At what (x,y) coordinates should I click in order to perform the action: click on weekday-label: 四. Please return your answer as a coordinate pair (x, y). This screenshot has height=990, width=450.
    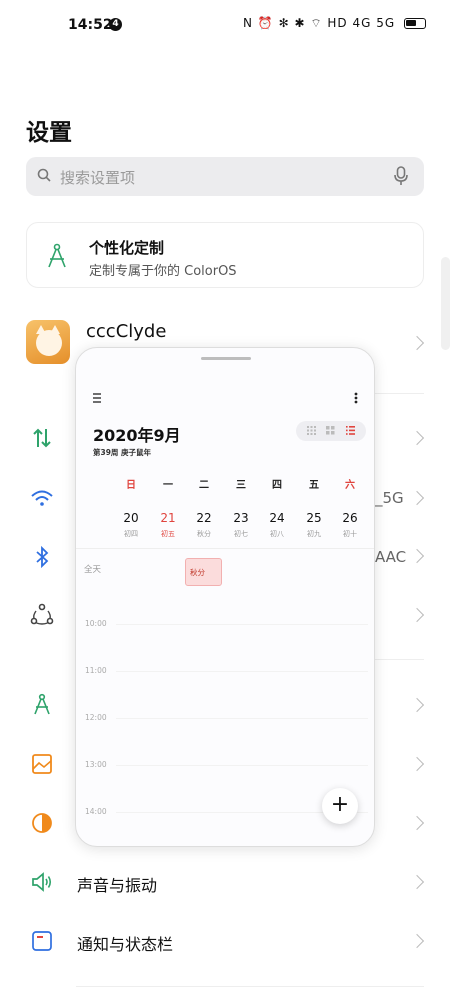
    Looking at the image, I should click on (277, 485).